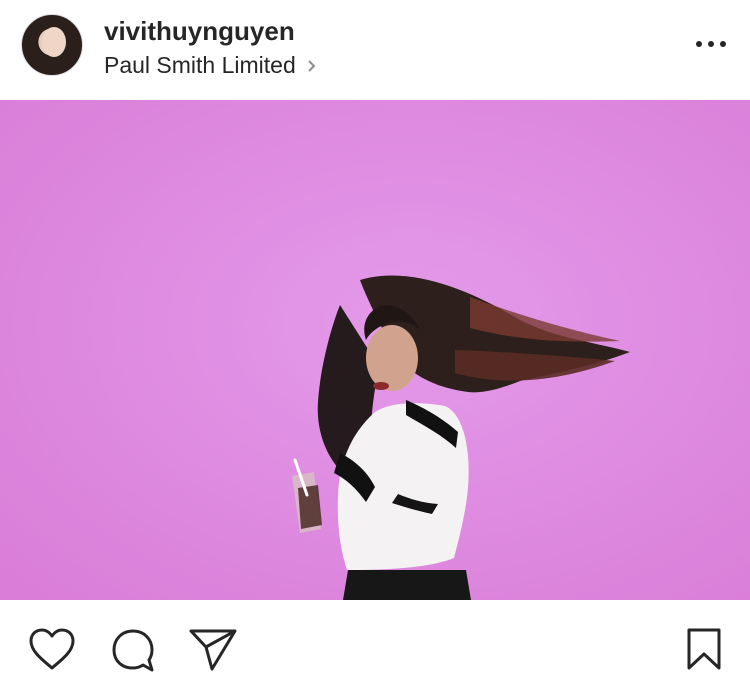 The height and width of the screenshot is (688, 750). Describe the element at coordinates (310, 507) in the screenshot. I see `coffee` at that location.